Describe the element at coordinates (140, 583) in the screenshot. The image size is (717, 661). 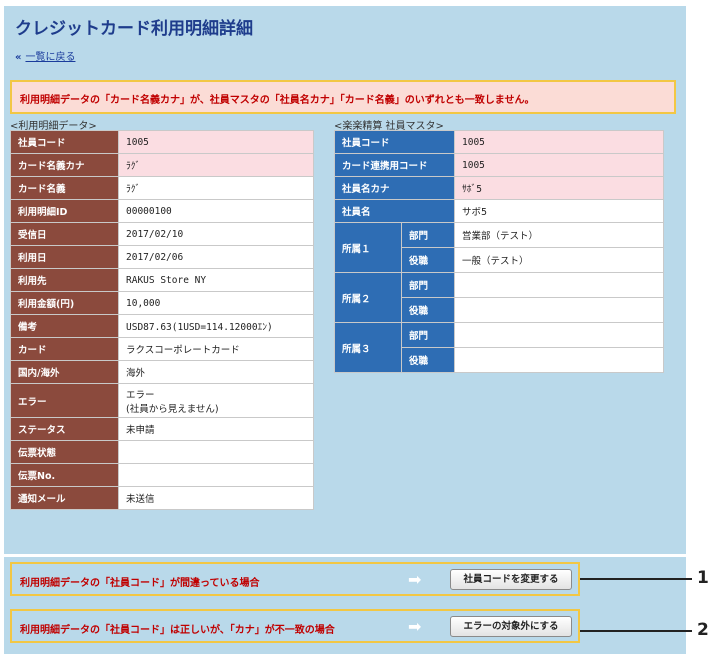
I see `action-description: 利用明細データの「社員コード」が間違っている場合` at that location.